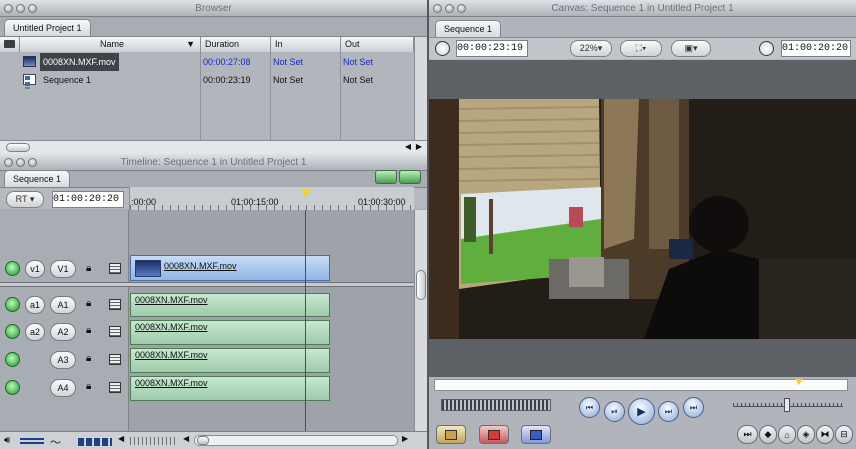 This screenshot has width=856, height=449. Describe the element at coordinates (492, 48) in the screenshot. I see `canvas-duration: 00:00:23:19` at that location.